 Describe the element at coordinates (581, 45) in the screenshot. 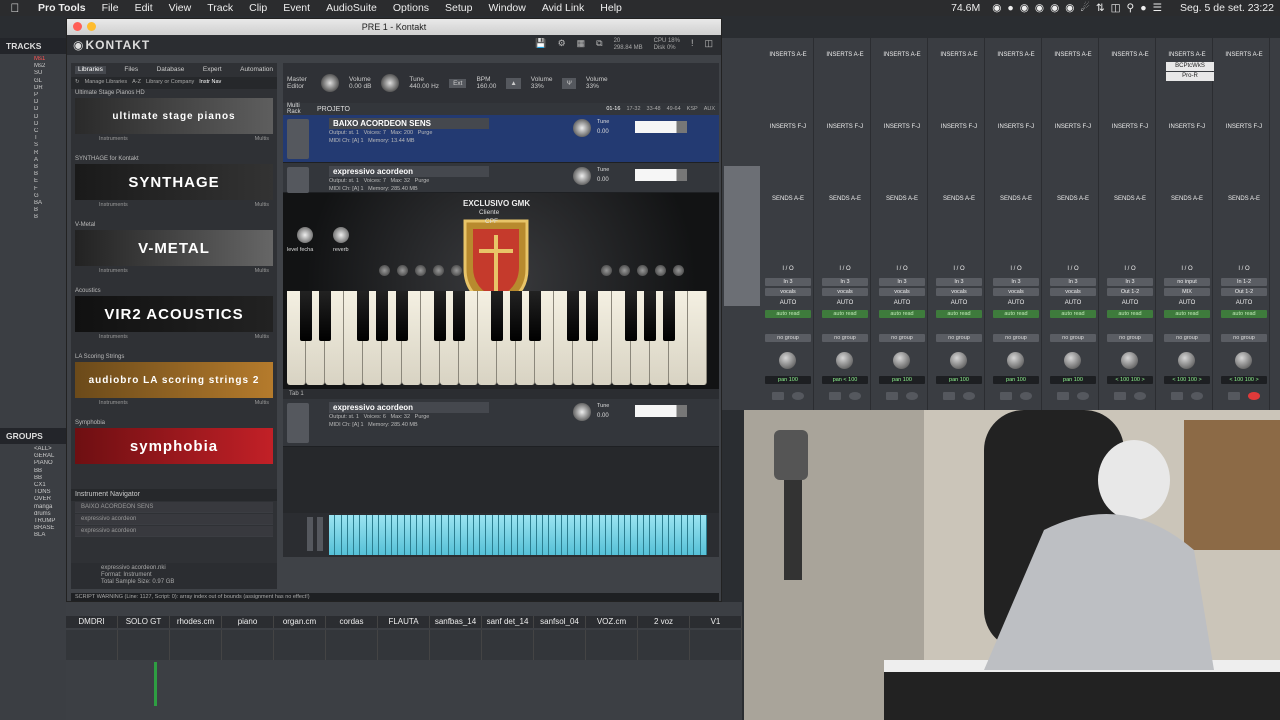

I see `rack-view-icon: ▦` at that location.